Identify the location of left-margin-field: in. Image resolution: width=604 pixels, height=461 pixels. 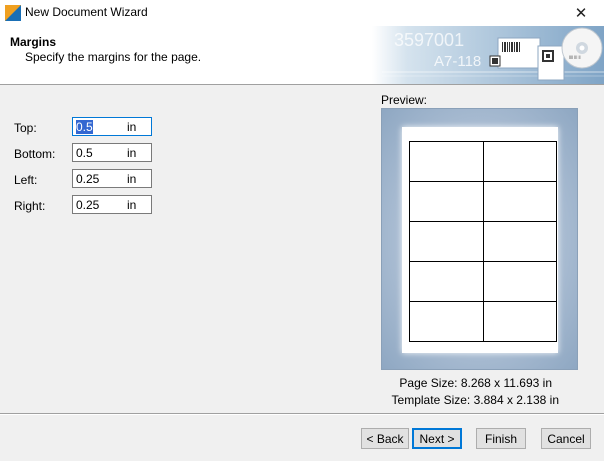
(112, 178).